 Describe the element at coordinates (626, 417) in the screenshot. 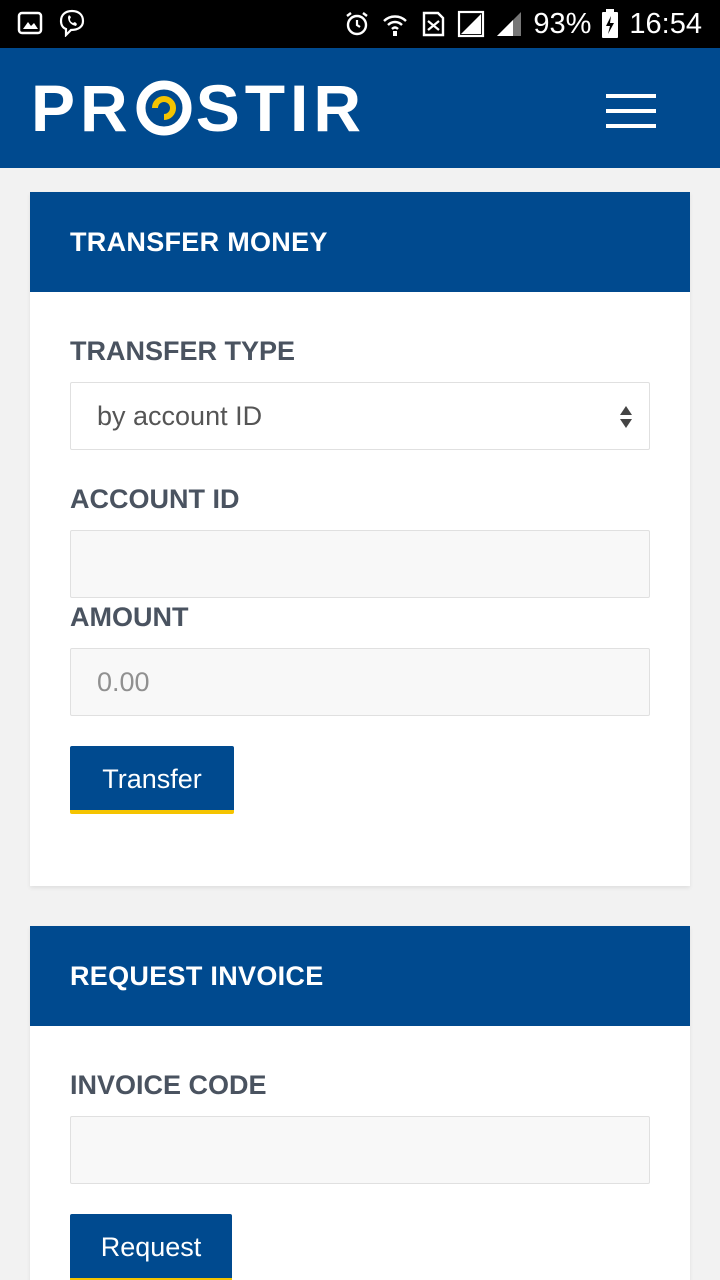

I see `select-arrows-icon` at that location.